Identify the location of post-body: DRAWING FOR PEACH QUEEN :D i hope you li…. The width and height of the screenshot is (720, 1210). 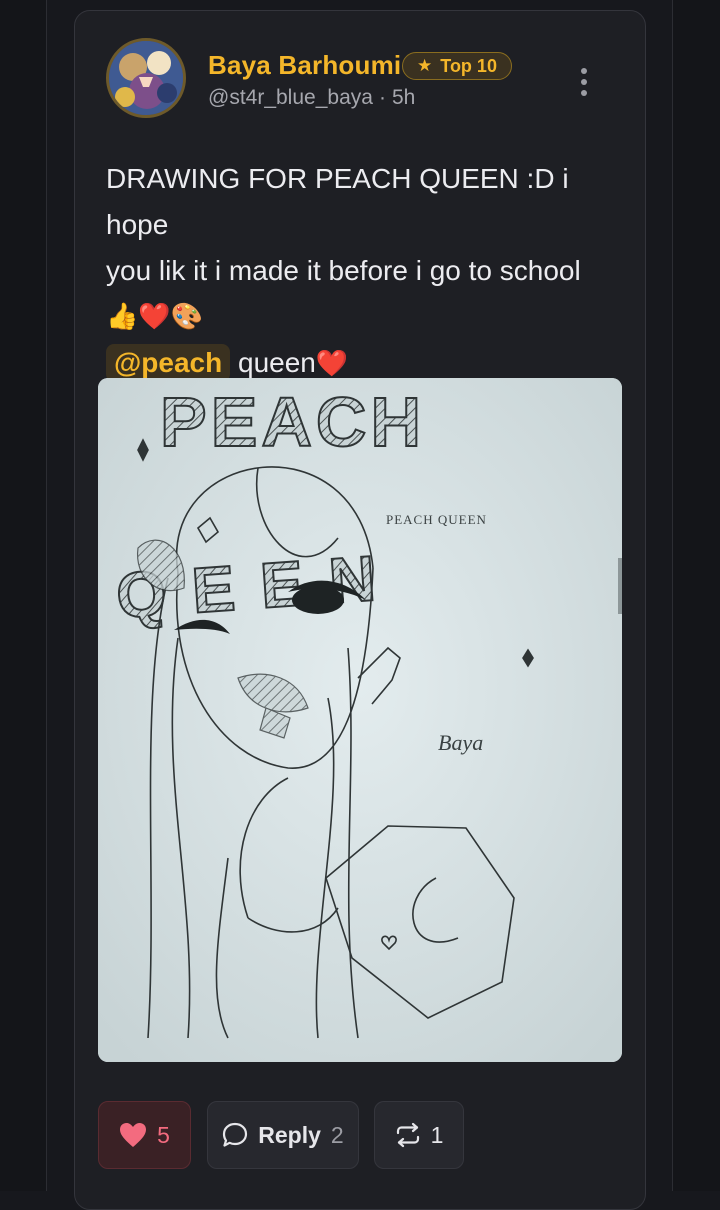
(366, 271).